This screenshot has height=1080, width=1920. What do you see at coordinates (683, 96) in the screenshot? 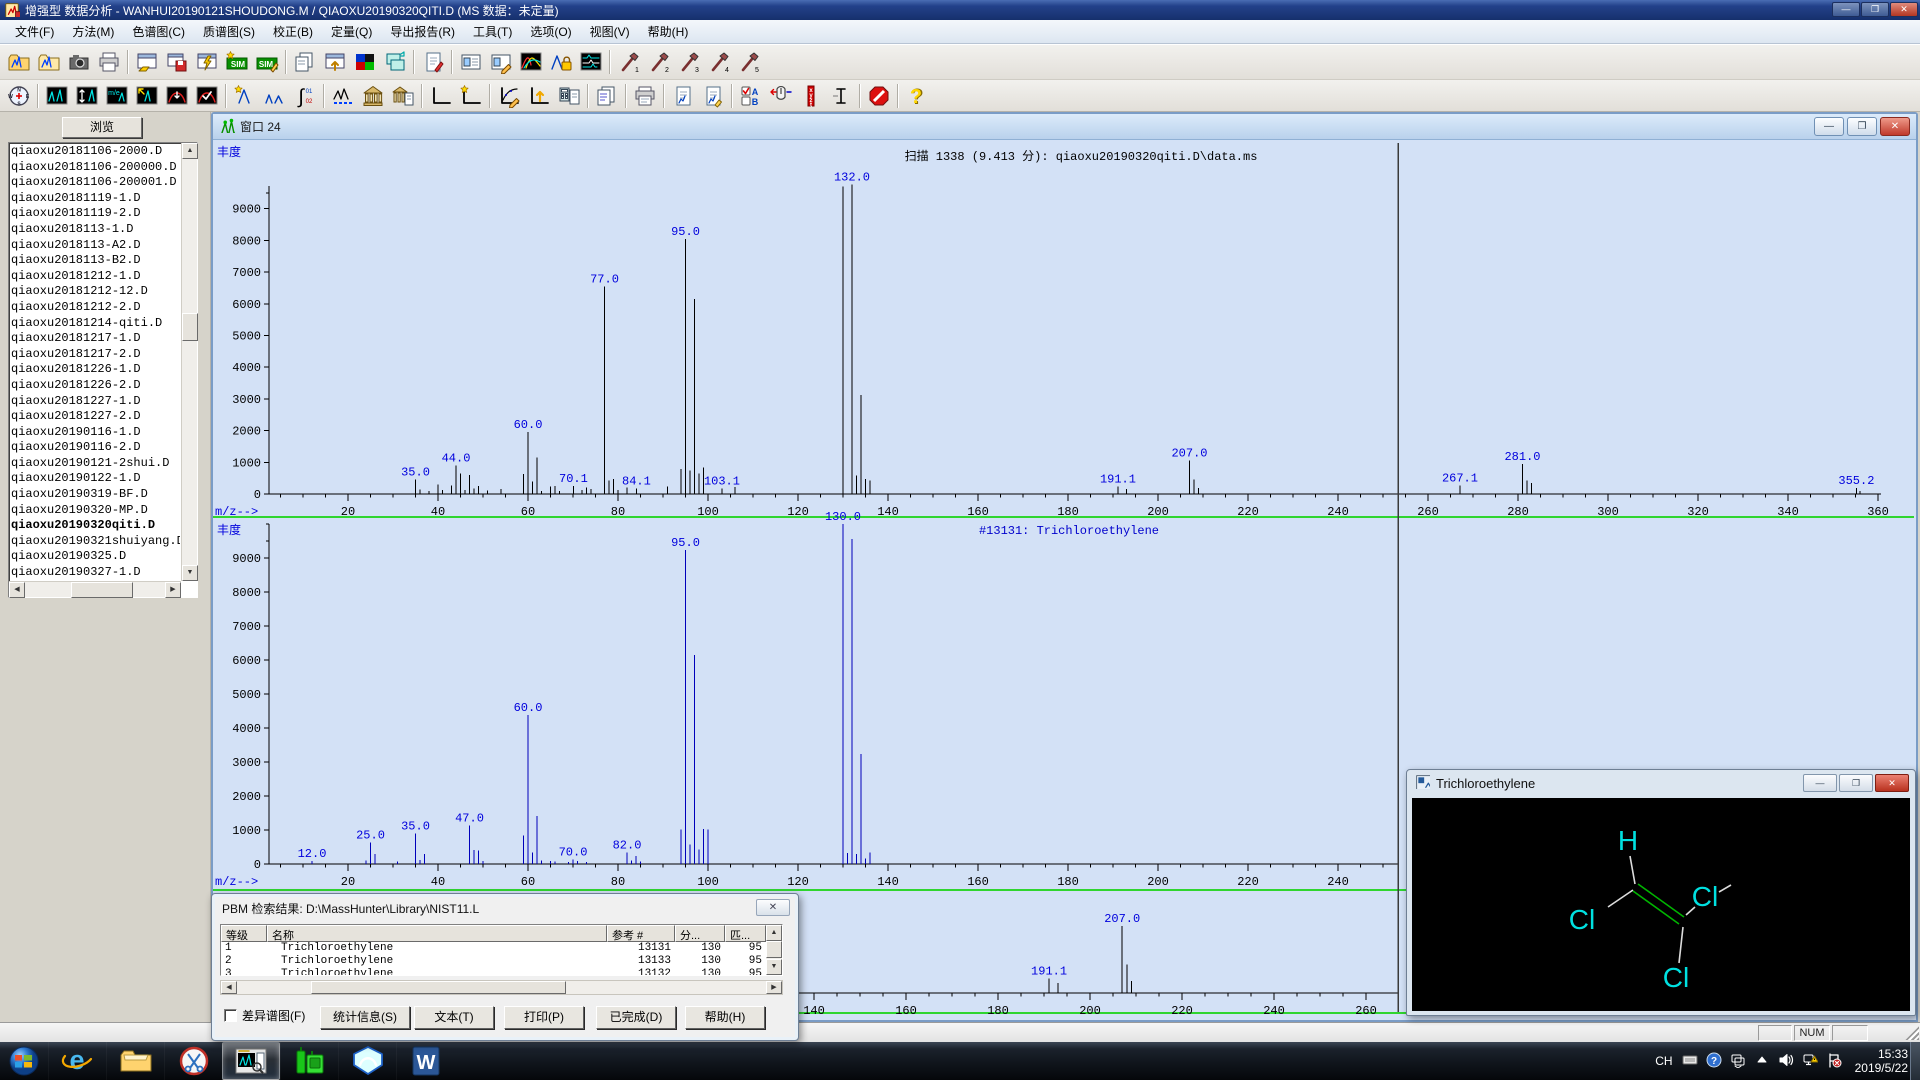
I see `report-a-icon` at bounding box center [683, 96].